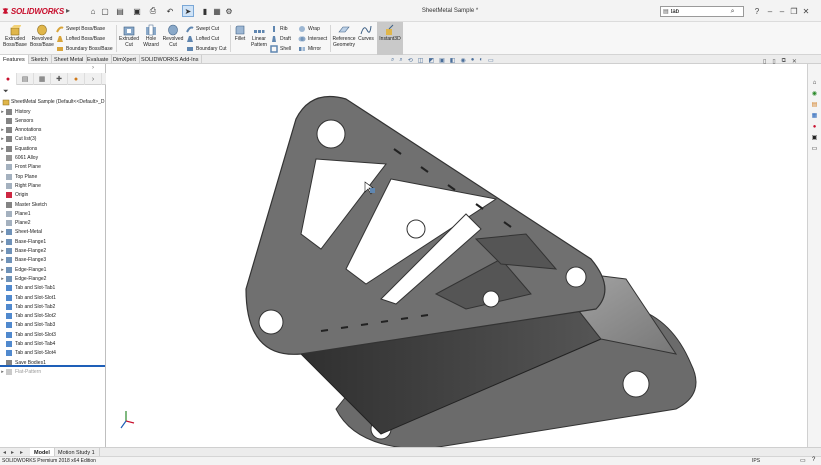  What do you see at coordinates (814, 93) in the screenshot?
I see `design-library-icon: ◉` at bounding box center [814, 93].